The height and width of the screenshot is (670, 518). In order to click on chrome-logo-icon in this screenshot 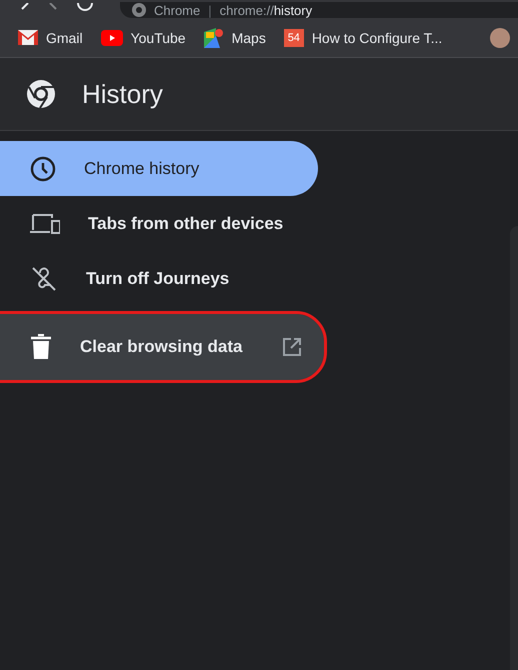, I will do `click(41, 94)`.